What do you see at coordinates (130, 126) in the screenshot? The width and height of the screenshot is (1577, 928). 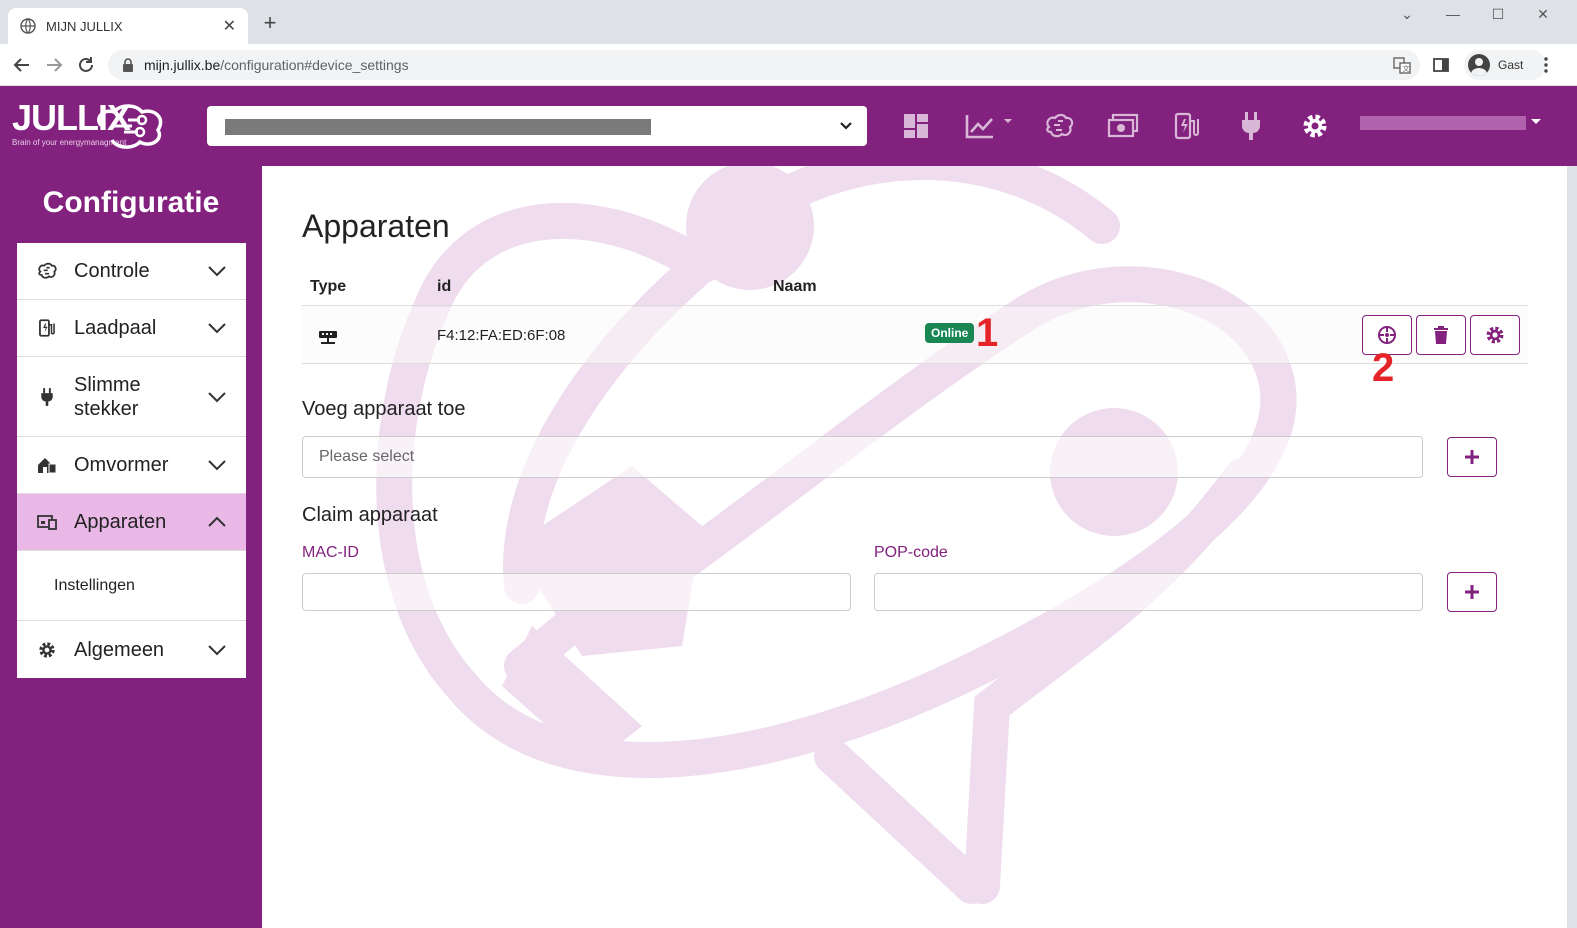 I see `logo-brain-plug-icon` at bounding box center [130, 126].